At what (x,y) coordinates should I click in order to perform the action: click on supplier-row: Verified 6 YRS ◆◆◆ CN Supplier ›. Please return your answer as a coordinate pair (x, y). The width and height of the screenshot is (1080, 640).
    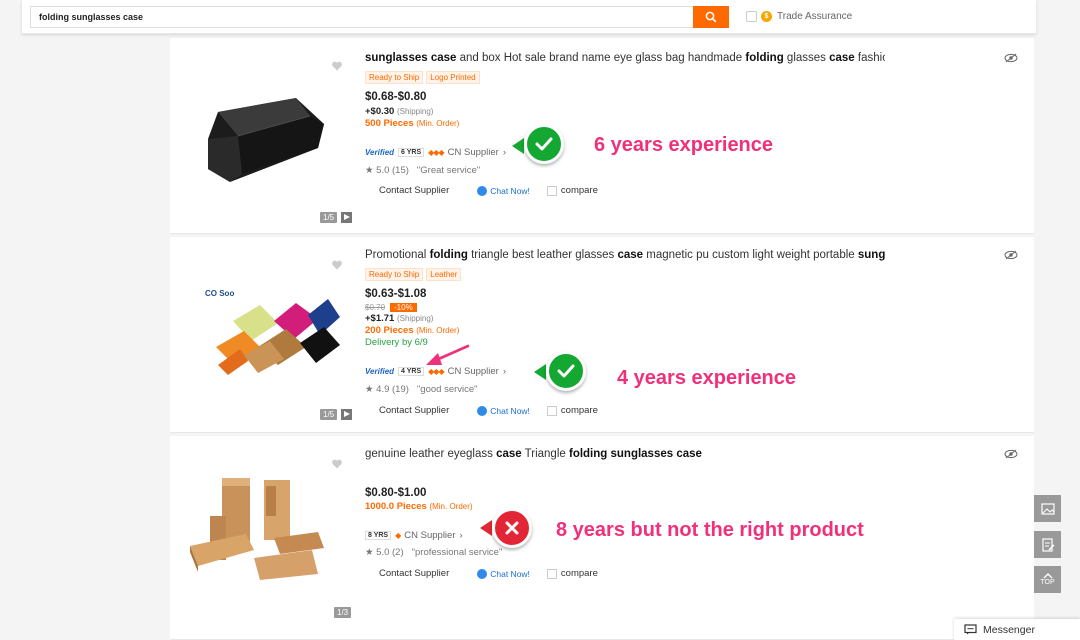
    Looking at the image, I should click on (435, 152).